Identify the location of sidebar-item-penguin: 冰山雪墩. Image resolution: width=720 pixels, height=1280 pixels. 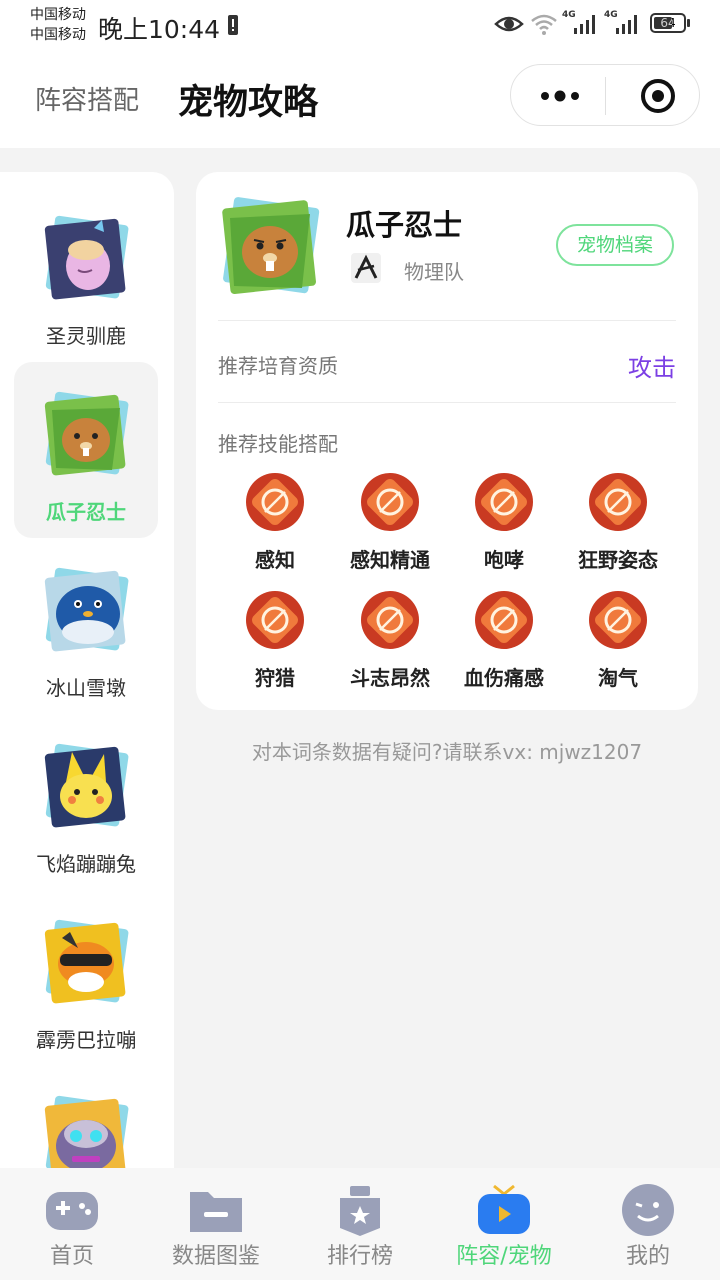
(86, 626).